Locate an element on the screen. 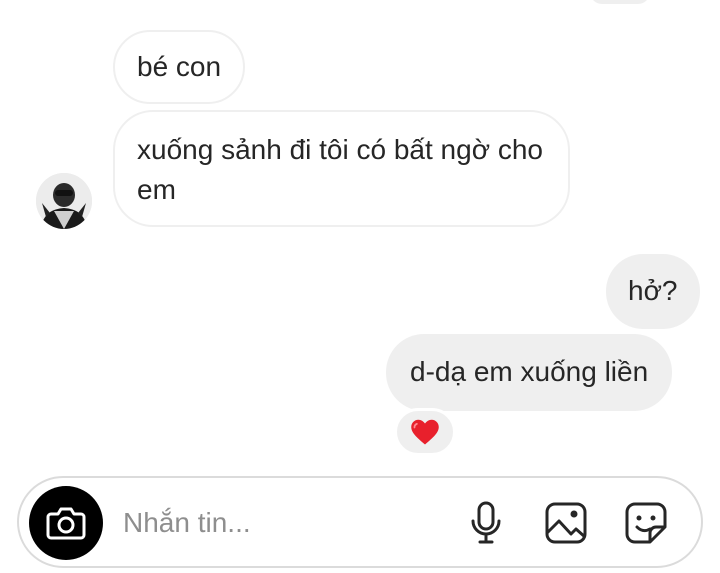 This screenshot has width=720, height=573. microphone-icon is located at coordinates (486, 522).